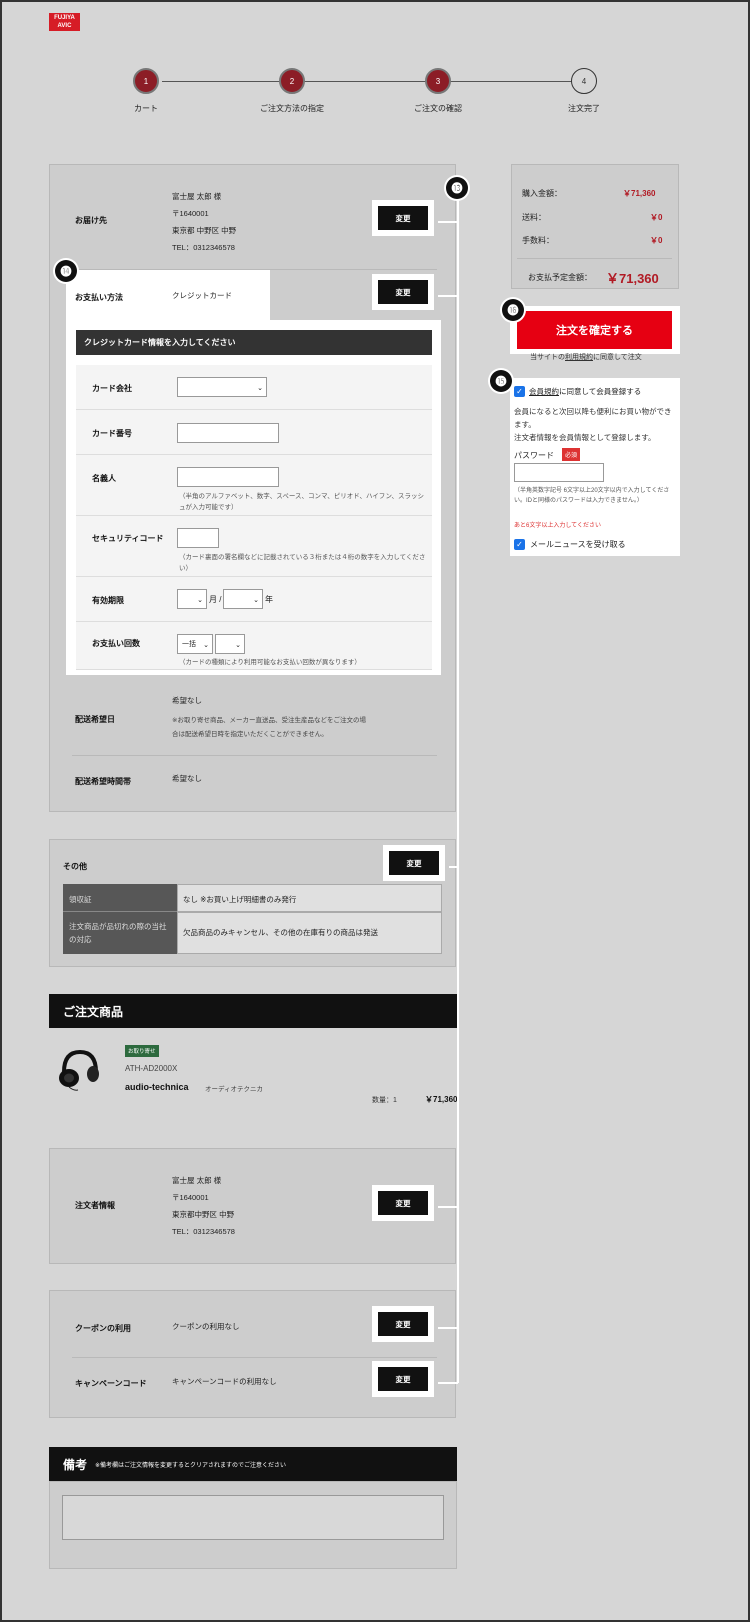  Describe the element at coordinates (228, 477) in the screenshot. I see `card-holder-input` at that location.